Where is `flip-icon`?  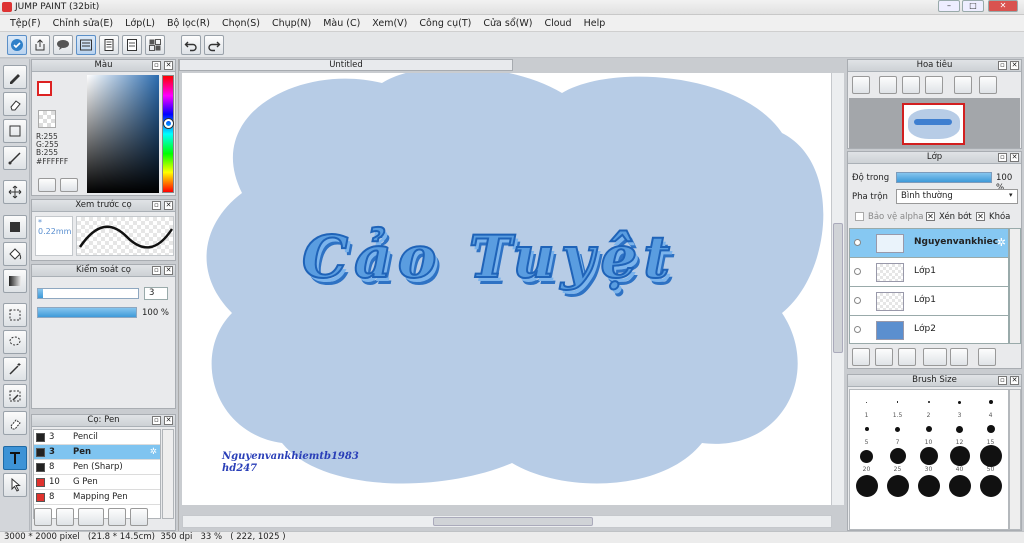
flip-icon is located at coordinates (988, 85).